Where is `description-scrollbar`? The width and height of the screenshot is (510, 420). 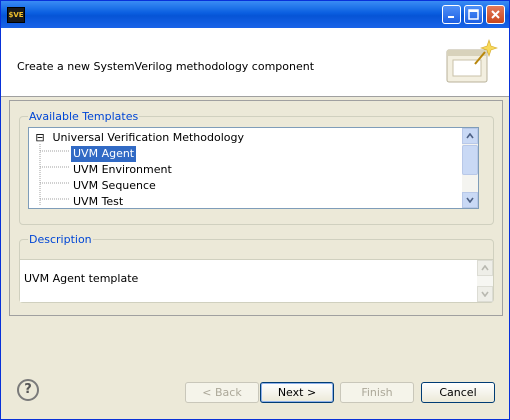 description-scrollbar is located at coordinates (485, 281).